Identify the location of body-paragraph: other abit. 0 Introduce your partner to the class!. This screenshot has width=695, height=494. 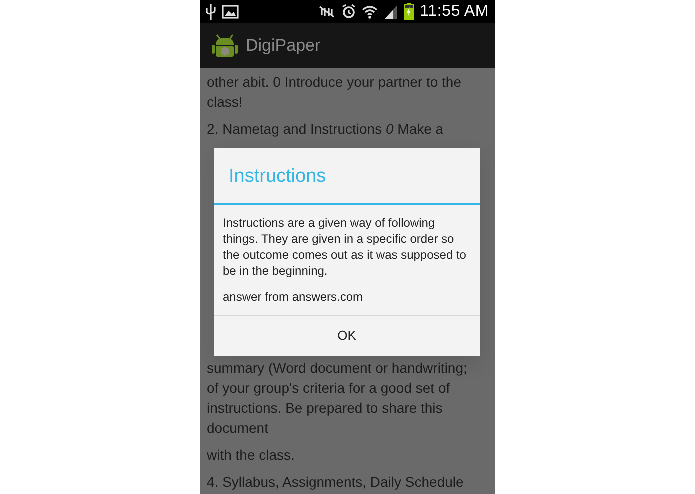
(334, 92).